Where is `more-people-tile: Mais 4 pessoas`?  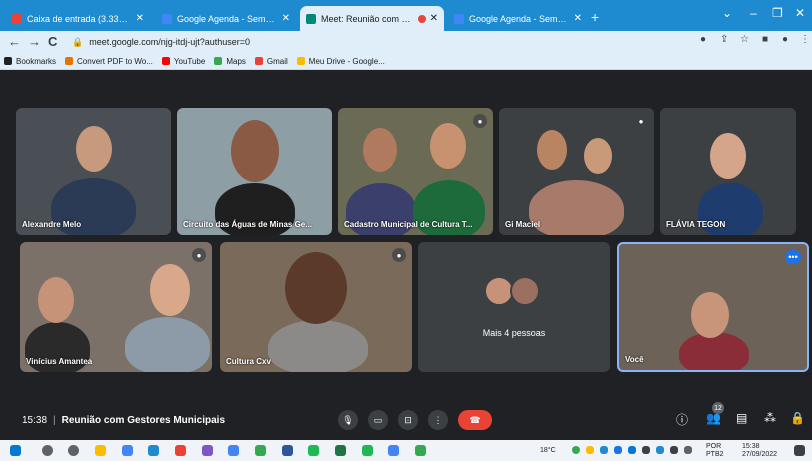
more-people-tile: Mais 4 pessoas is located at coordinates (514, 307).